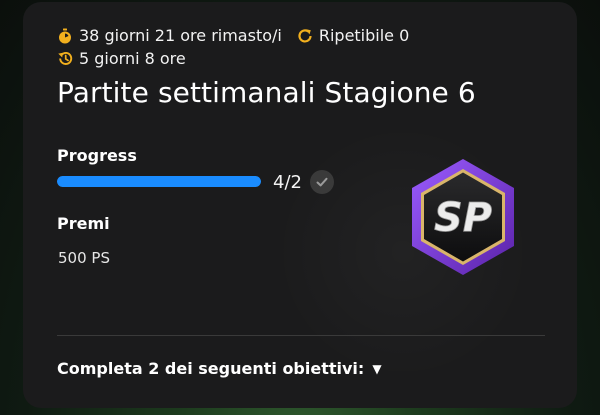  What do you see at coordinates (180, 35) in the screenshot?
I see `timer-text: 38 giorni 21 ore rimasto/i` at bounding box center [180, 35].